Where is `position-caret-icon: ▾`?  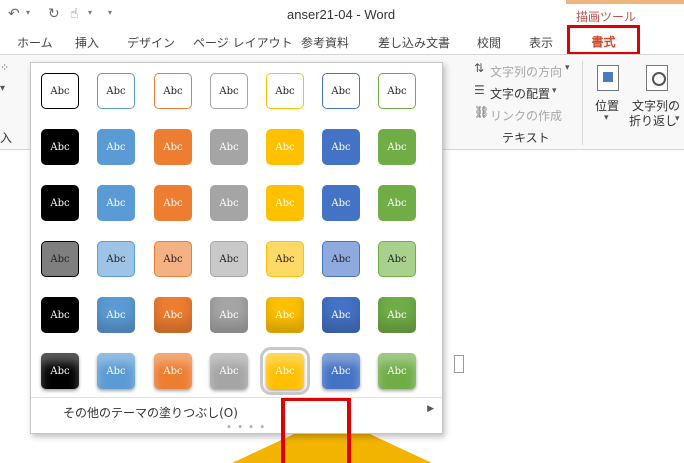 position-caret-icon: ▾ is located at coordinates (606, 118).